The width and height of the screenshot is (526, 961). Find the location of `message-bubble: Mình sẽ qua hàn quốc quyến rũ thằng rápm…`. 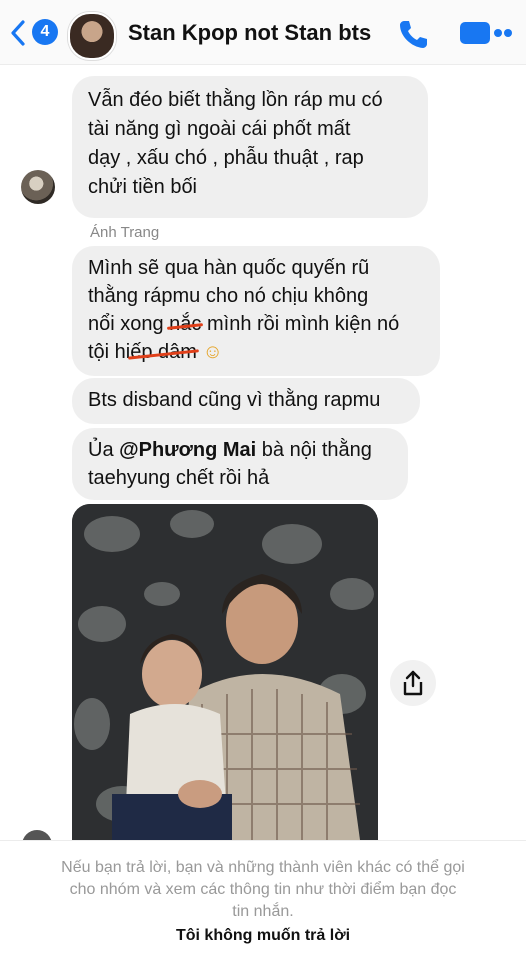

message-bubble: Mình sẽ qua hàn quốc quyến rũ thằng rápm… is located at coordinates (256, 311).